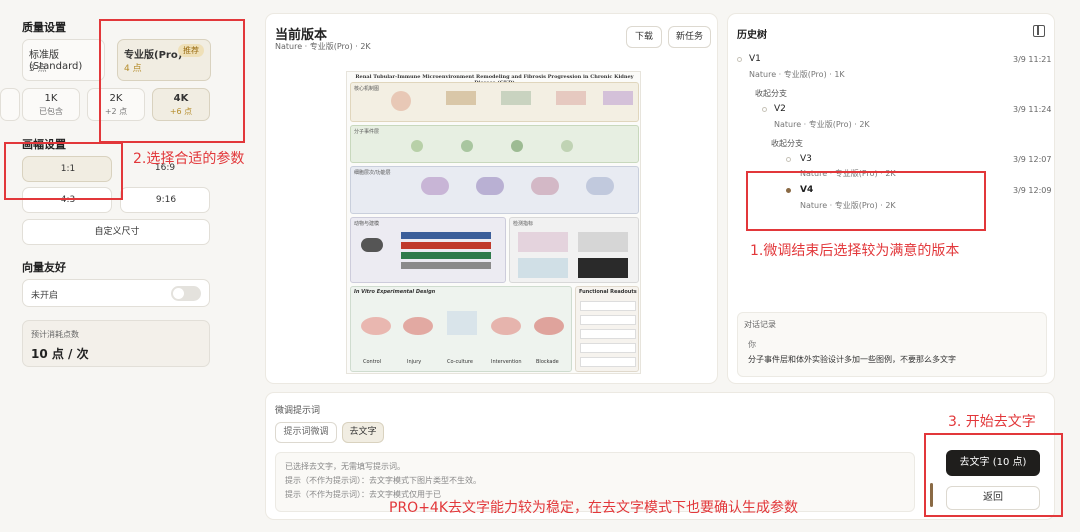  What do you see at coordinates (306, 432) in the screenshot?
I see `tab-prompt-tuning: 提示词微调` at bounding box center [306, 432].